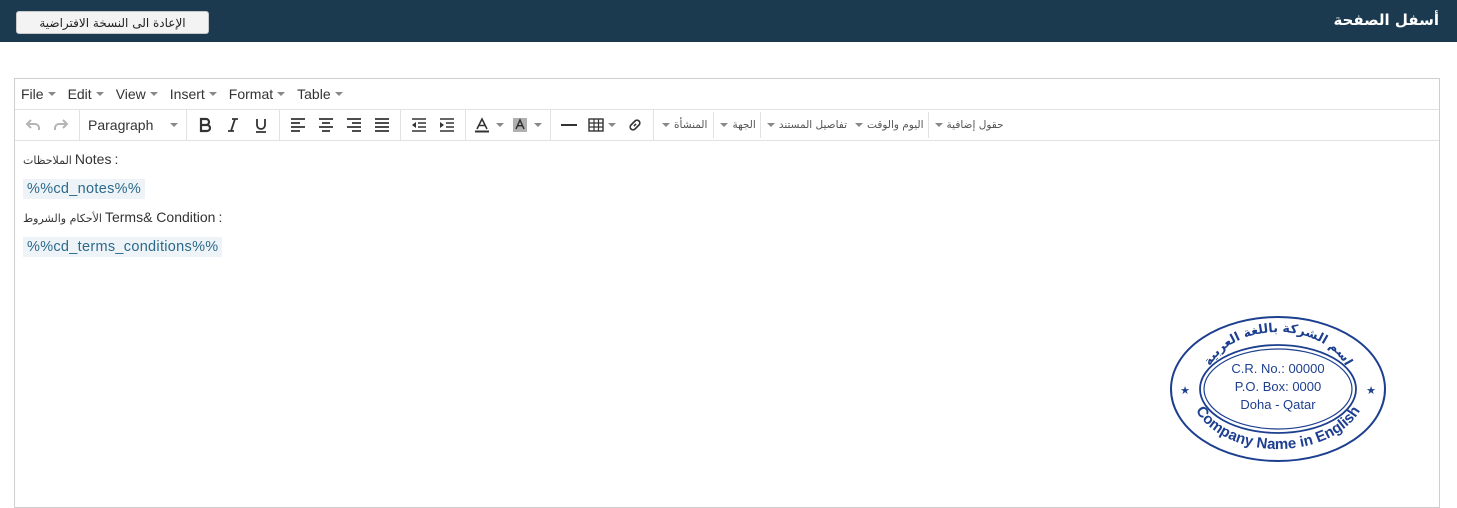 This screenshot has width=1457, height=508. Describe the element at coordinates (596, 125) in the screenshot. I see `table-icon` at that location.